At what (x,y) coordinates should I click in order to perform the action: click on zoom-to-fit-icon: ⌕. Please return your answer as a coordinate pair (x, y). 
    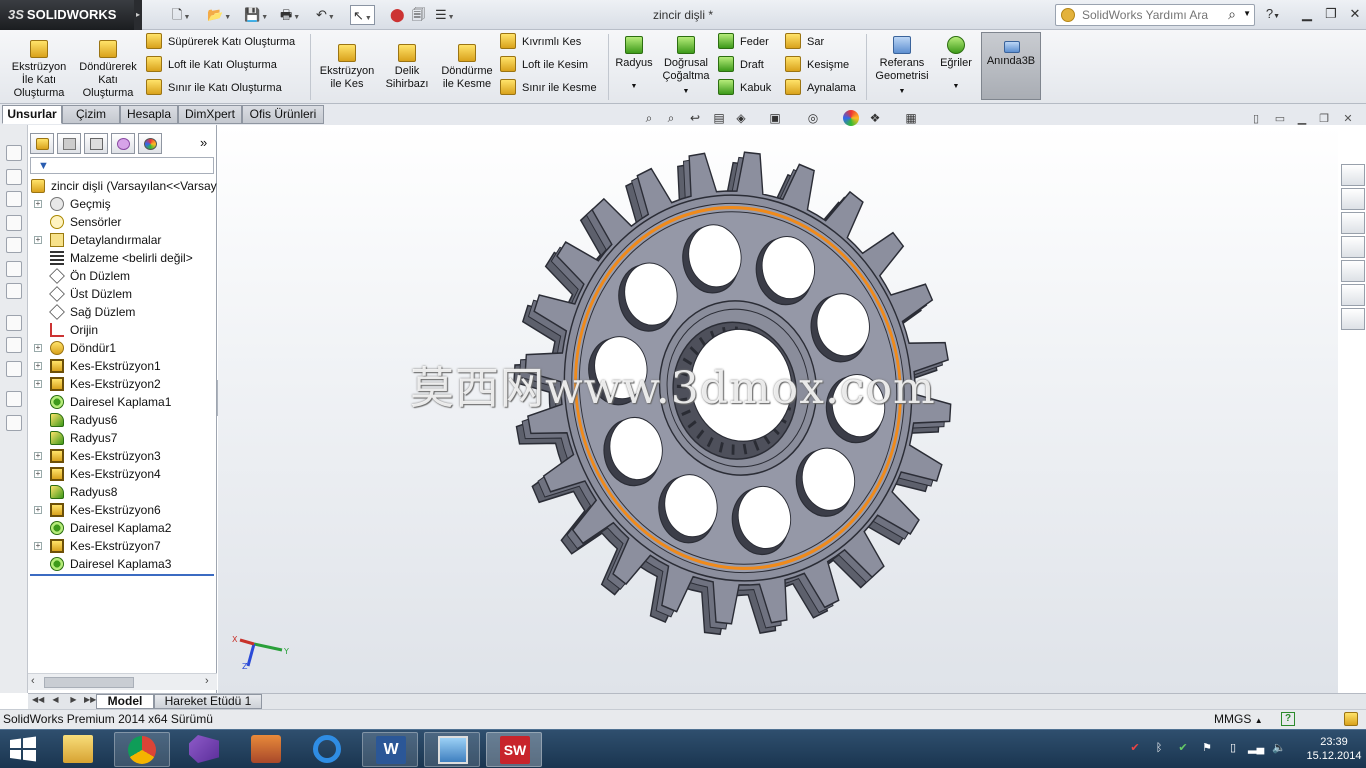
    Looking at the image, I should click on (649, 118).